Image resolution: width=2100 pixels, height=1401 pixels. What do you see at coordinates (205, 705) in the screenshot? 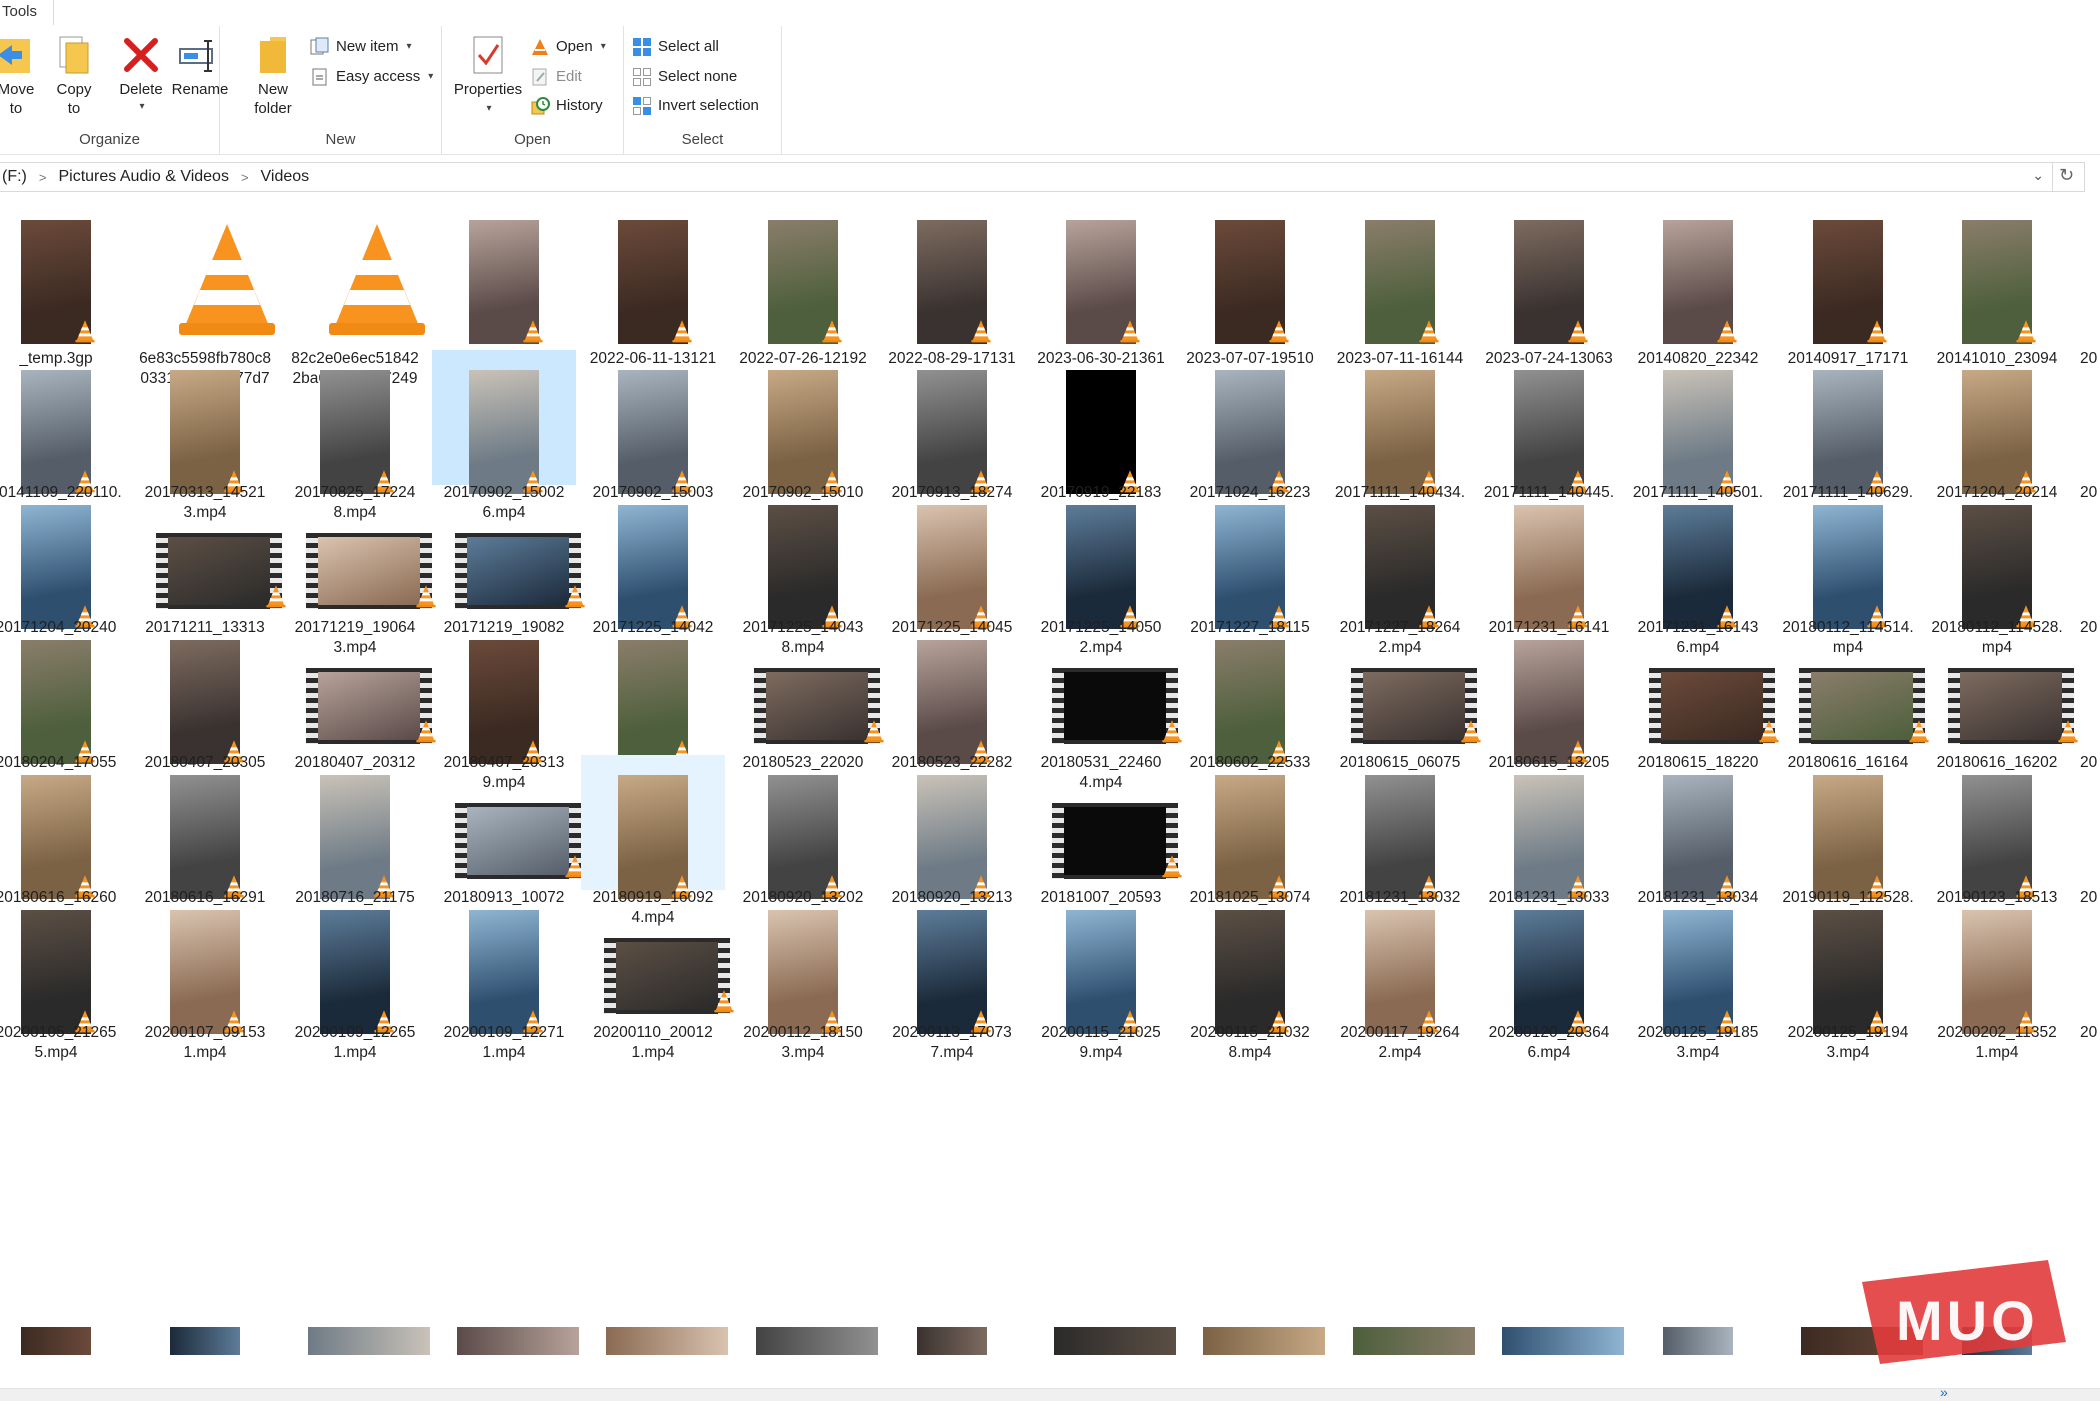
I see `file-item: 20180407_203059.mp4` at bounding box center [205, 705].